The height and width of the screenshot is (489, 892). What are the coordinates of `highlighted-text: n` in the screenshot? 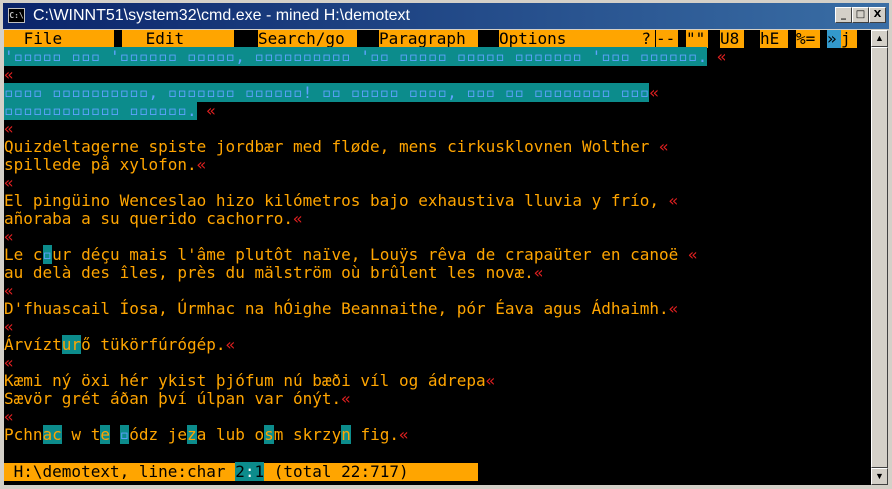 It's located at (346, 434).